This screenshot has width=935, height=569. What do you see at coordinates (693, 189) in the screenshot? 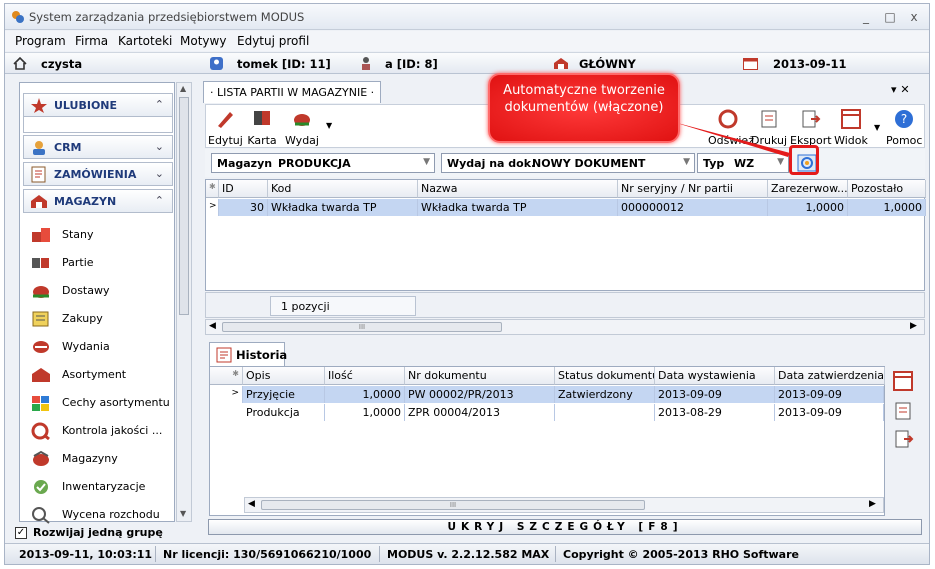
I see `column-header-nr-seryjny: Nr seryjny / Nr partii` at bounding box center [693, 189].